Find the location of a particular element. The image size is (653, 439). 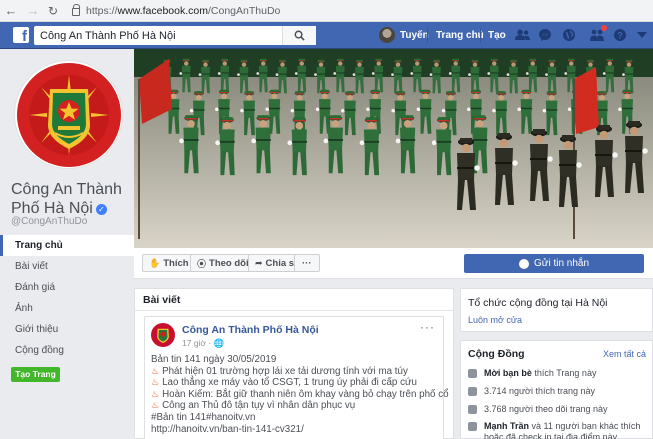

url-path: /CongAnThuDo is located at coordinates (244, 10).